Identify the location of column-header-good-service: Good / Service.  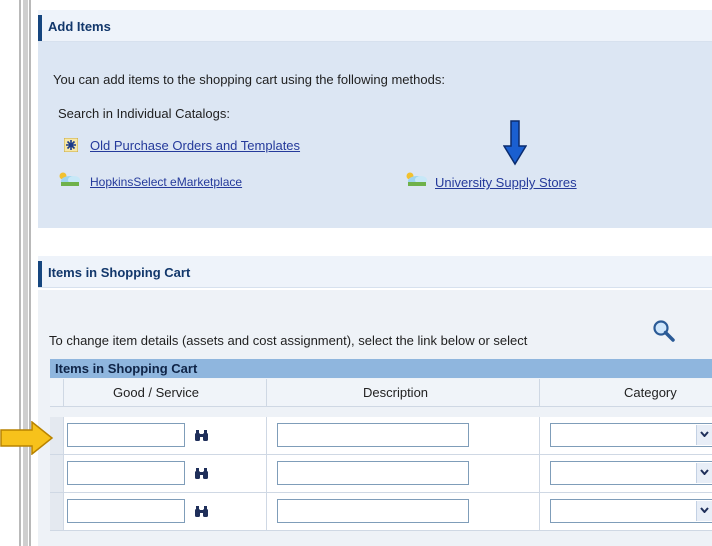
(156, 392).